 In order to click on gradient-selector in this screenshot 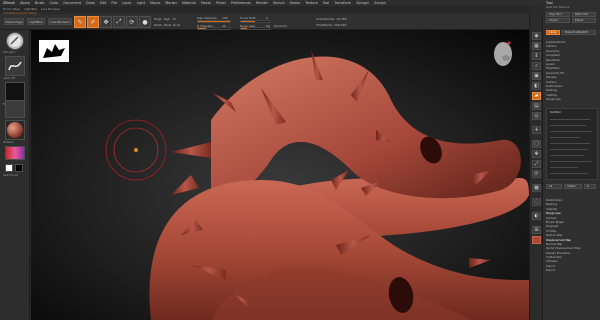, I will do `click(15, 153)`.